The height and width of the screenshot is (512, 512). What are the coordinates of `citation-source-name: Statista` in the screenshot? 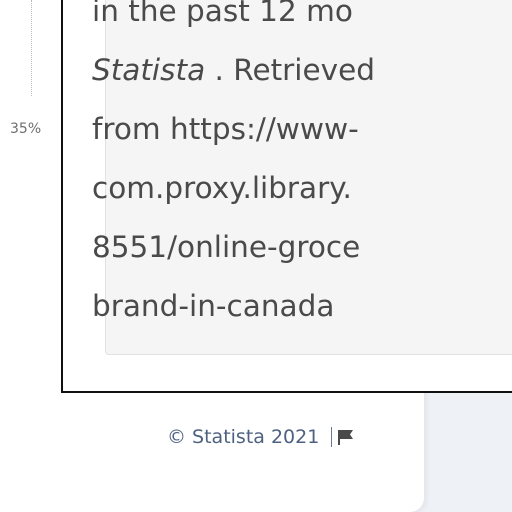 It's located at (149, 70).